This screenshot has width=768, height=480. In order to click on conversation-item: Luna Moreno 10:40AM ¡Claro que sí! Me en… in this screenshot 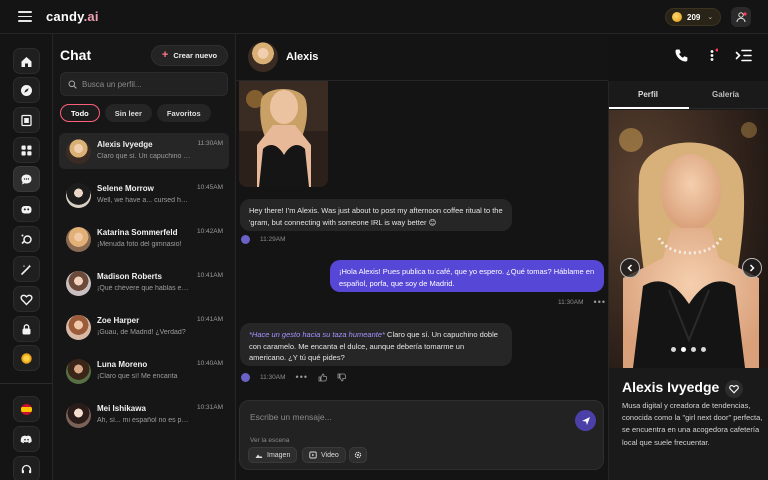, I will do `click(144, 371)`.